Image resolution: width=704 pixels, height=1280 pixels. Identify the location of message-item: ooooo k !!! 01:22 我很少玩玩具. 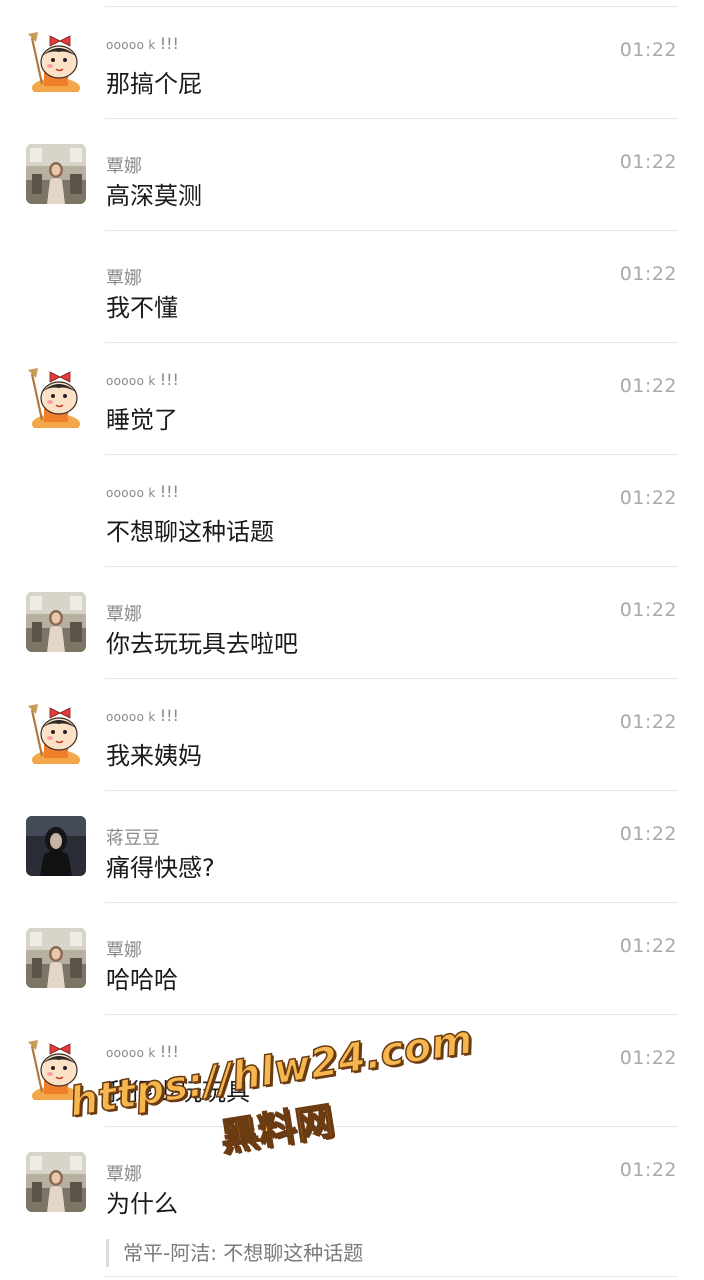
(352, 1071).